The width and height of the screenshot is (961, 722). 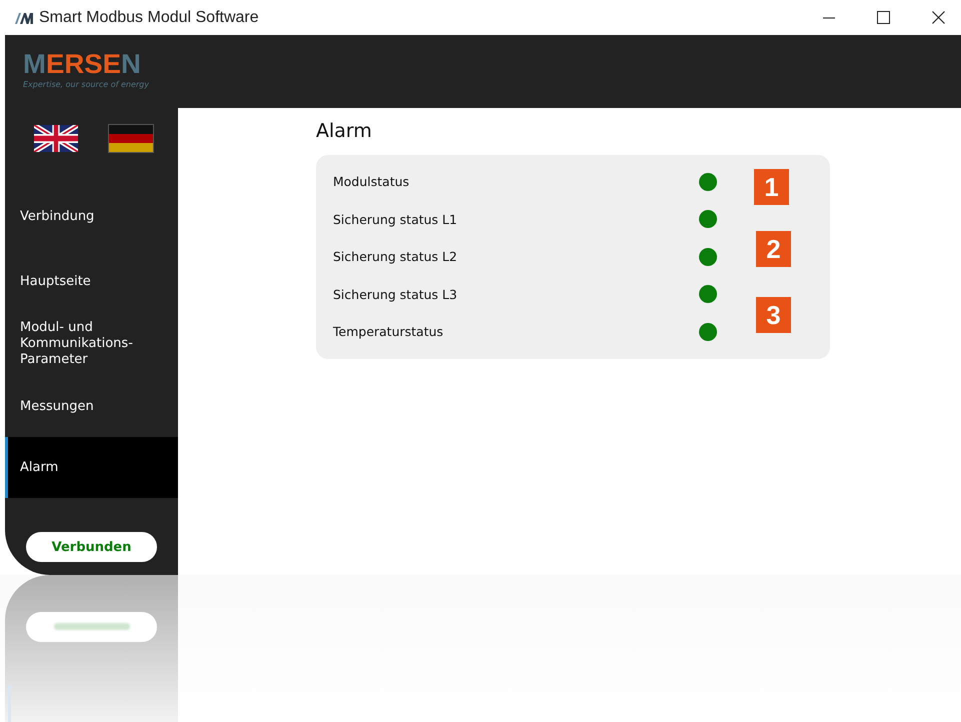 What do you see at coordinates (131, 138) in the screenshot?
I see `german-flag-icon` at bounding box center [131, 138].